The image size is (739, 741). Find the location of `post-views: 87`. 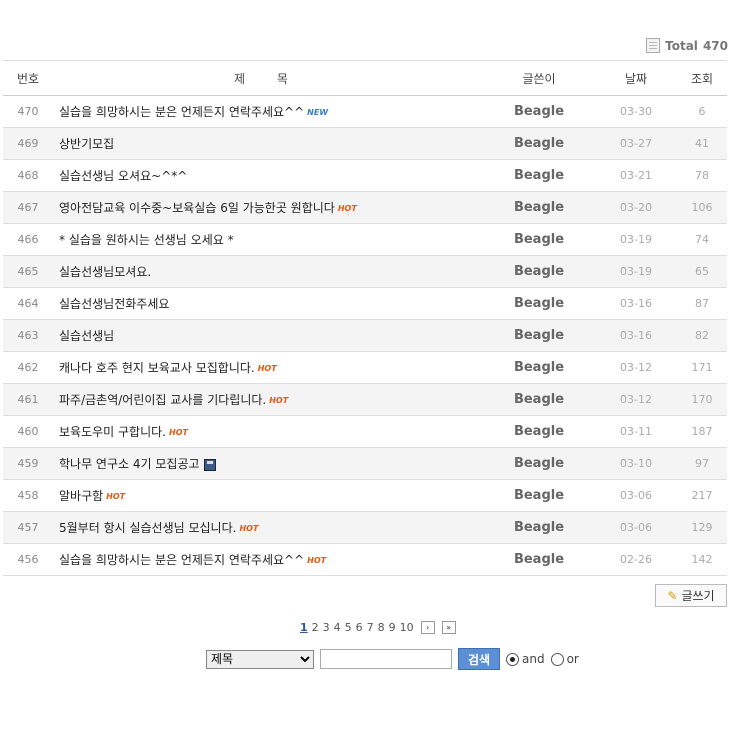

post-views: 87 is located at coordinates (702, 303).